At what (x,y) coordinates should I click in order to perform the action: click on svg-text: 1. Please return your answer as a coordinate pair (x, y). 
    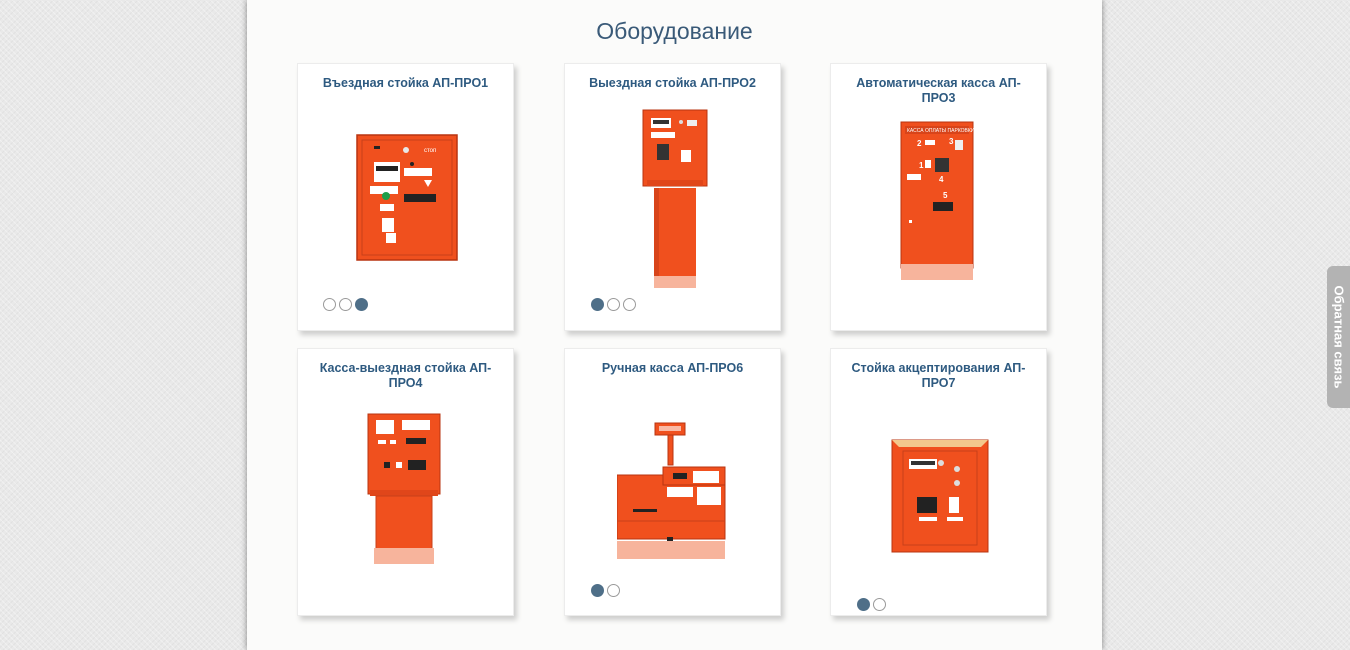
    Looking at the image, I should click on (921, 165).